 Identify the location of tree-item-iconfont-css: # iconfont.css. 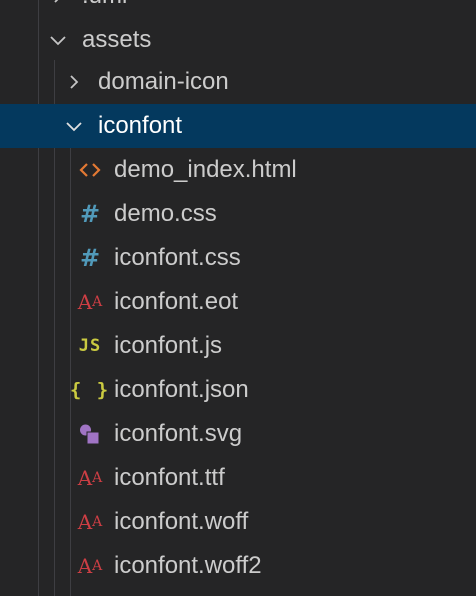
(238, 258).